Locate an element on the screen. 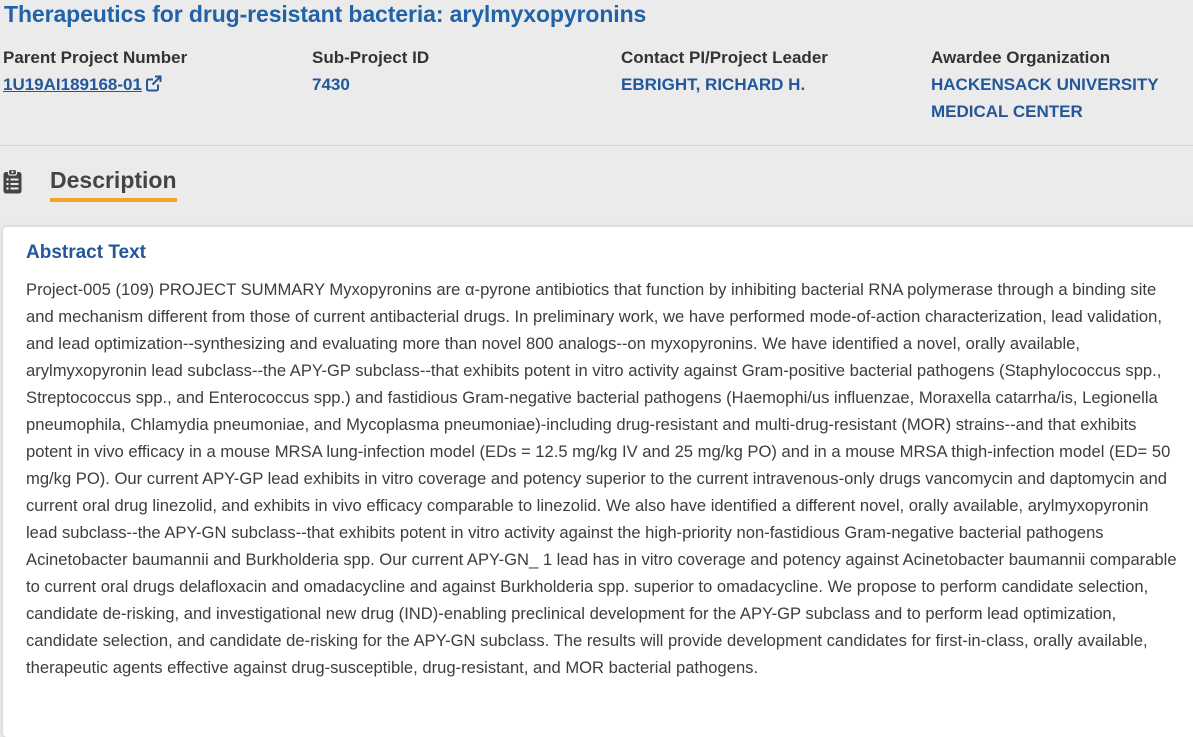 The width and height of the screenshot is (1193, 737). awardee-value-line1: HACKENSACK UNIVERSITY is located at coordinates (1045, 84).